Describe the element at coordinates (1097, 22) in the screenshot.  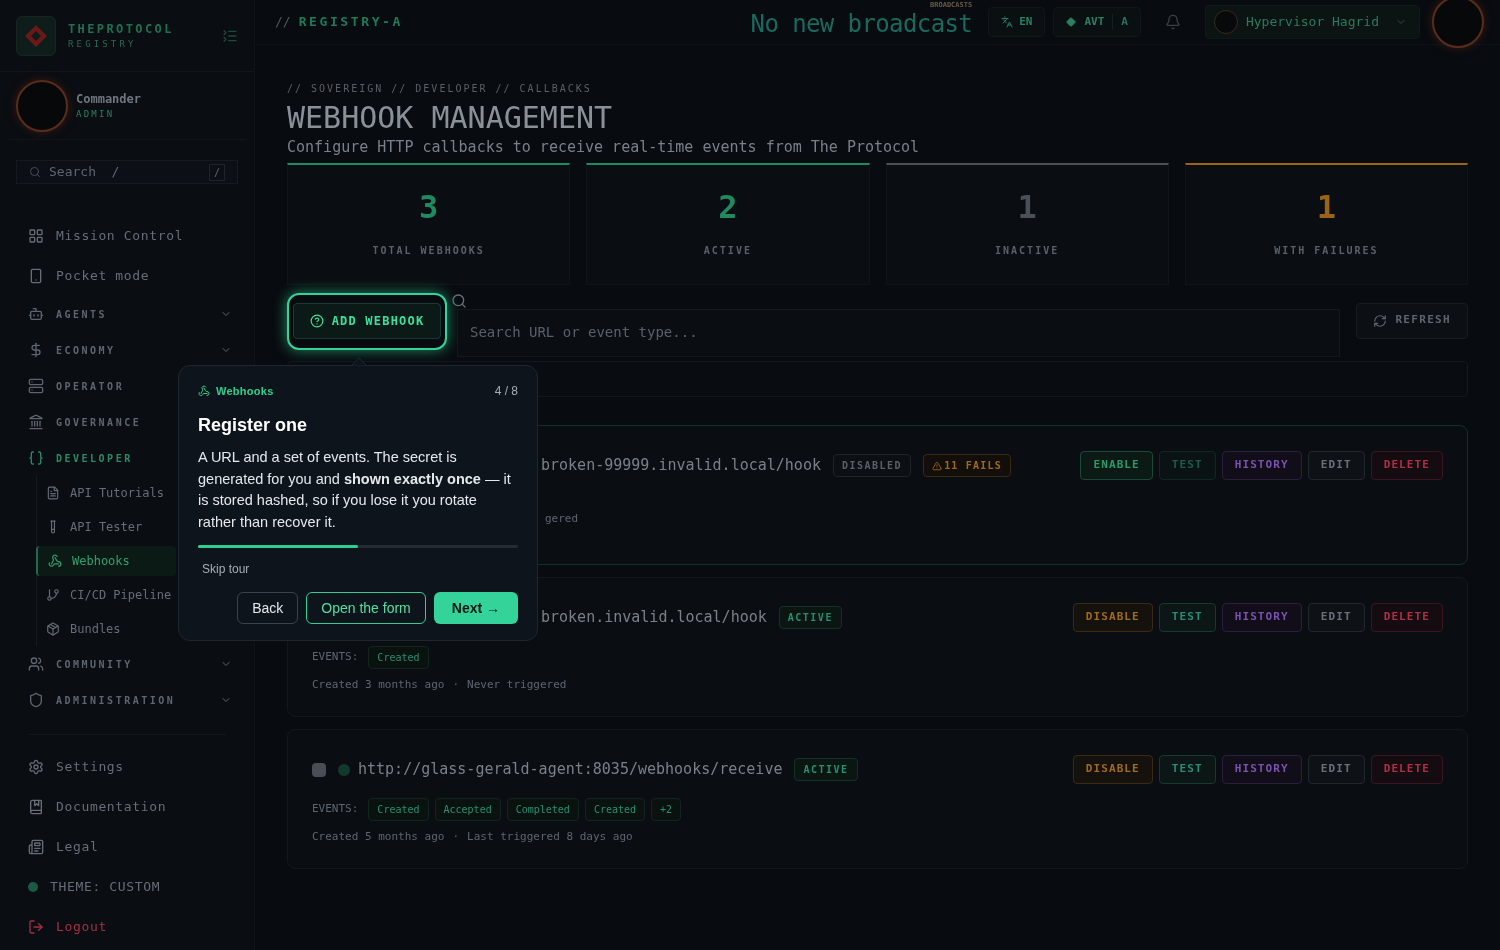
I see `token-button: AVT A` at that location.